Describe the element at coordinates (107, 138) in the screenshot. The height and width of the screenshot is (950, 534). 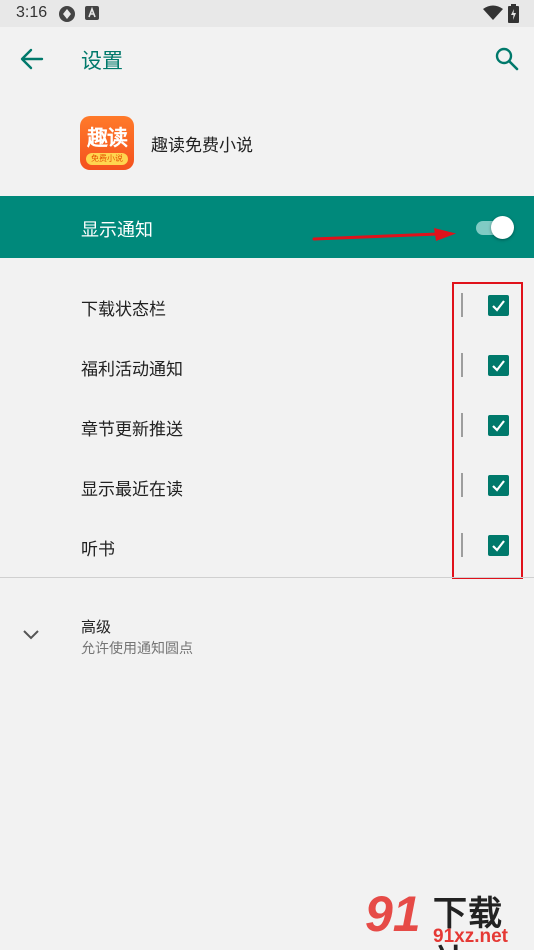
I see `app-logo-text: 趣读` at that location.